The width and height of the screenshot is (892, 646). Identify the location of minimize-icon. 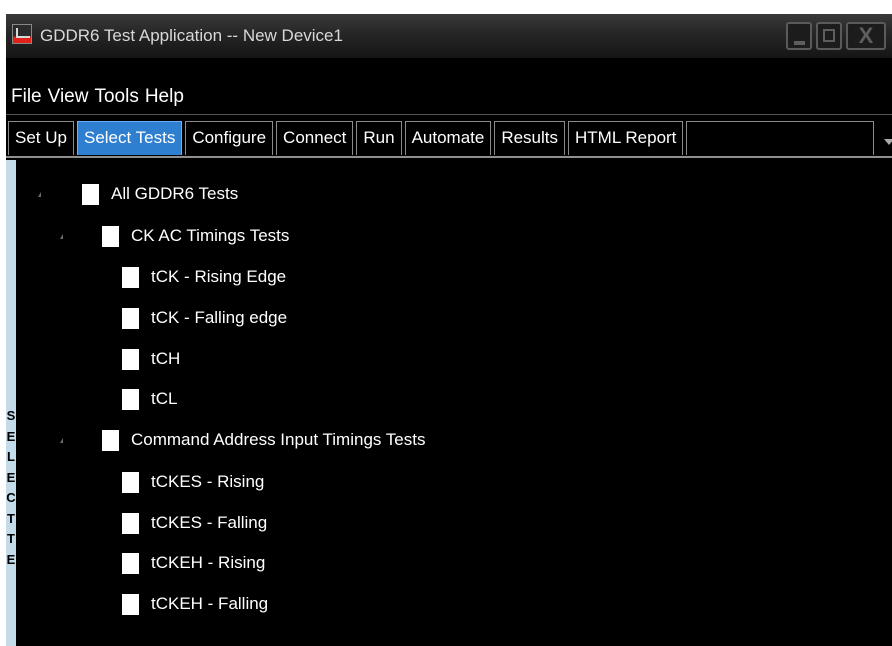
(799, 43).